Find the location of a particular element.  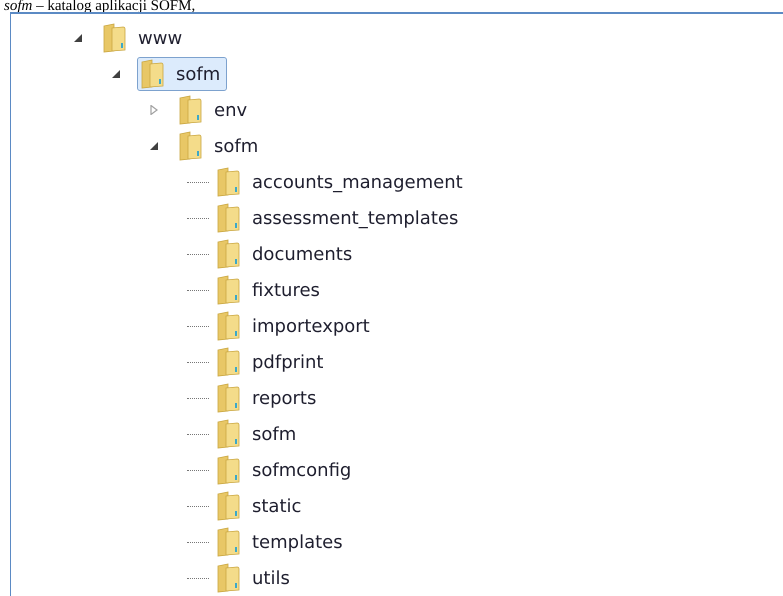

expand-arrow-icon is located at coordinates (154, 110).